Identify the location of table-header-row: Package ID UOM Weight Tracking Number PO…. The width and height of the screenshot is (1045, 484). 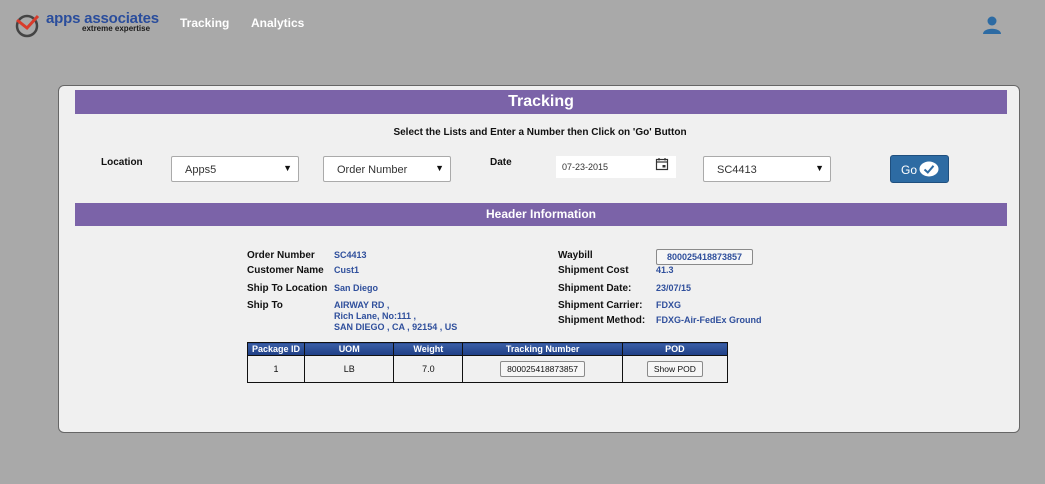
(487, 349).